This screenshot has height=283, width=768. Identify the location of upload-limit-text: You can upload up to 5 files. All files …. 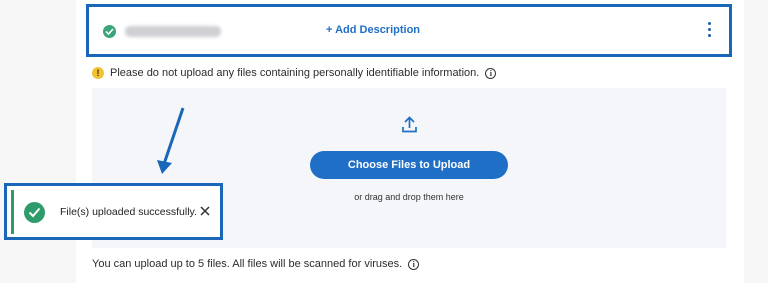
(247, 264).